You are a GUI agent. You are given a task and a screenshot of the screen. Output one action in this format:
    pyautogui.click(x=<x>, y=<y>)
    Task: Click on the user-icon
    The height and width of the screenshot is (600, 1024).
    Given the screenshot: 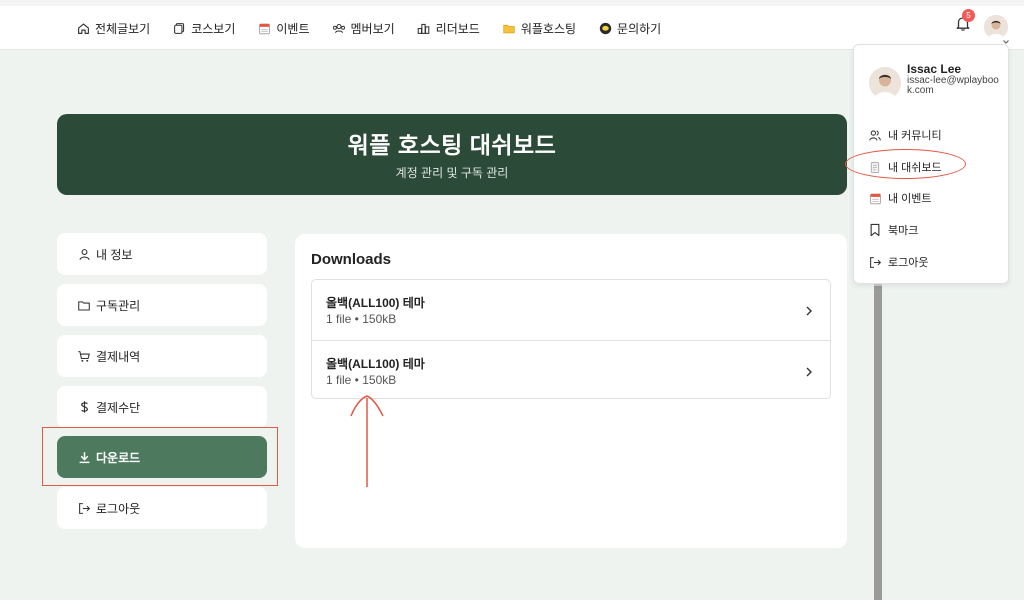 What is the action you would take?
    pyautogui.click(x=84, y=254)
    